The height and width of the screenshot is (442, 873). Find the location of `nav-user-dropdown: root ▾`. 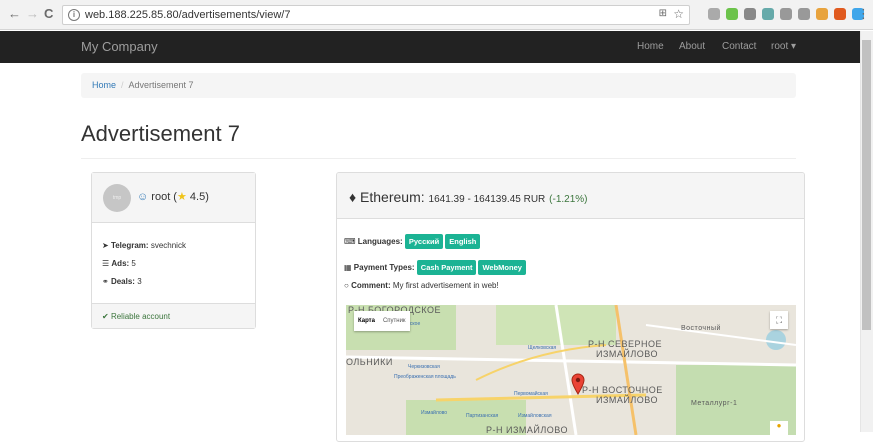

nav-user-dropdown: root ▾ is located at coordinates (783, 46).